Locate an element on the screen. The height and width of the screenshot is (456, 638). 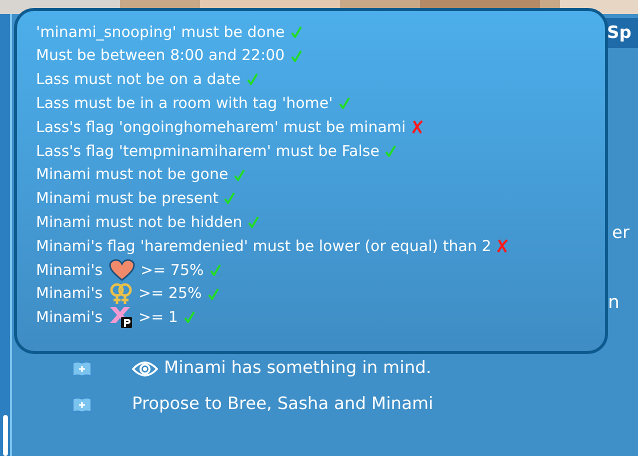
action-link: Propose to Bree, Sasha and Minami is located at coordinates (283, 405).